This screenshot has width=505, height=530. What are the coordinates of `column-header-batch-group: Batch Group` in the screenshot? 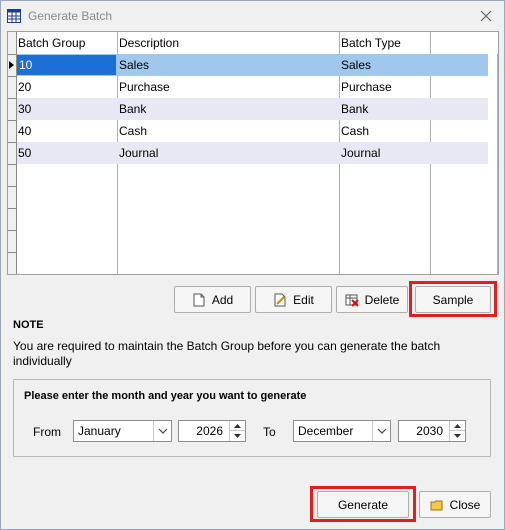 It's located at (67, 43).